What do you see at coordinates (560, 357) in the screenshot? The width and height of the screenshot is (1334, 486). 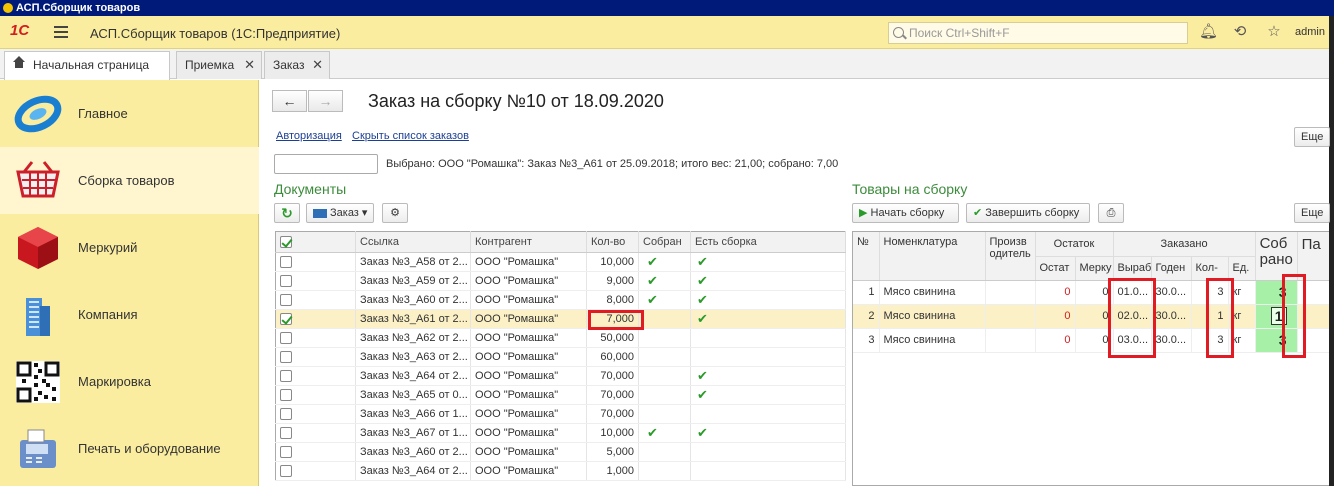 I see `table-row: Заказ №3_А63 от 2... ООО "Ромашка" 60,000` at bounding box center [560, 357].